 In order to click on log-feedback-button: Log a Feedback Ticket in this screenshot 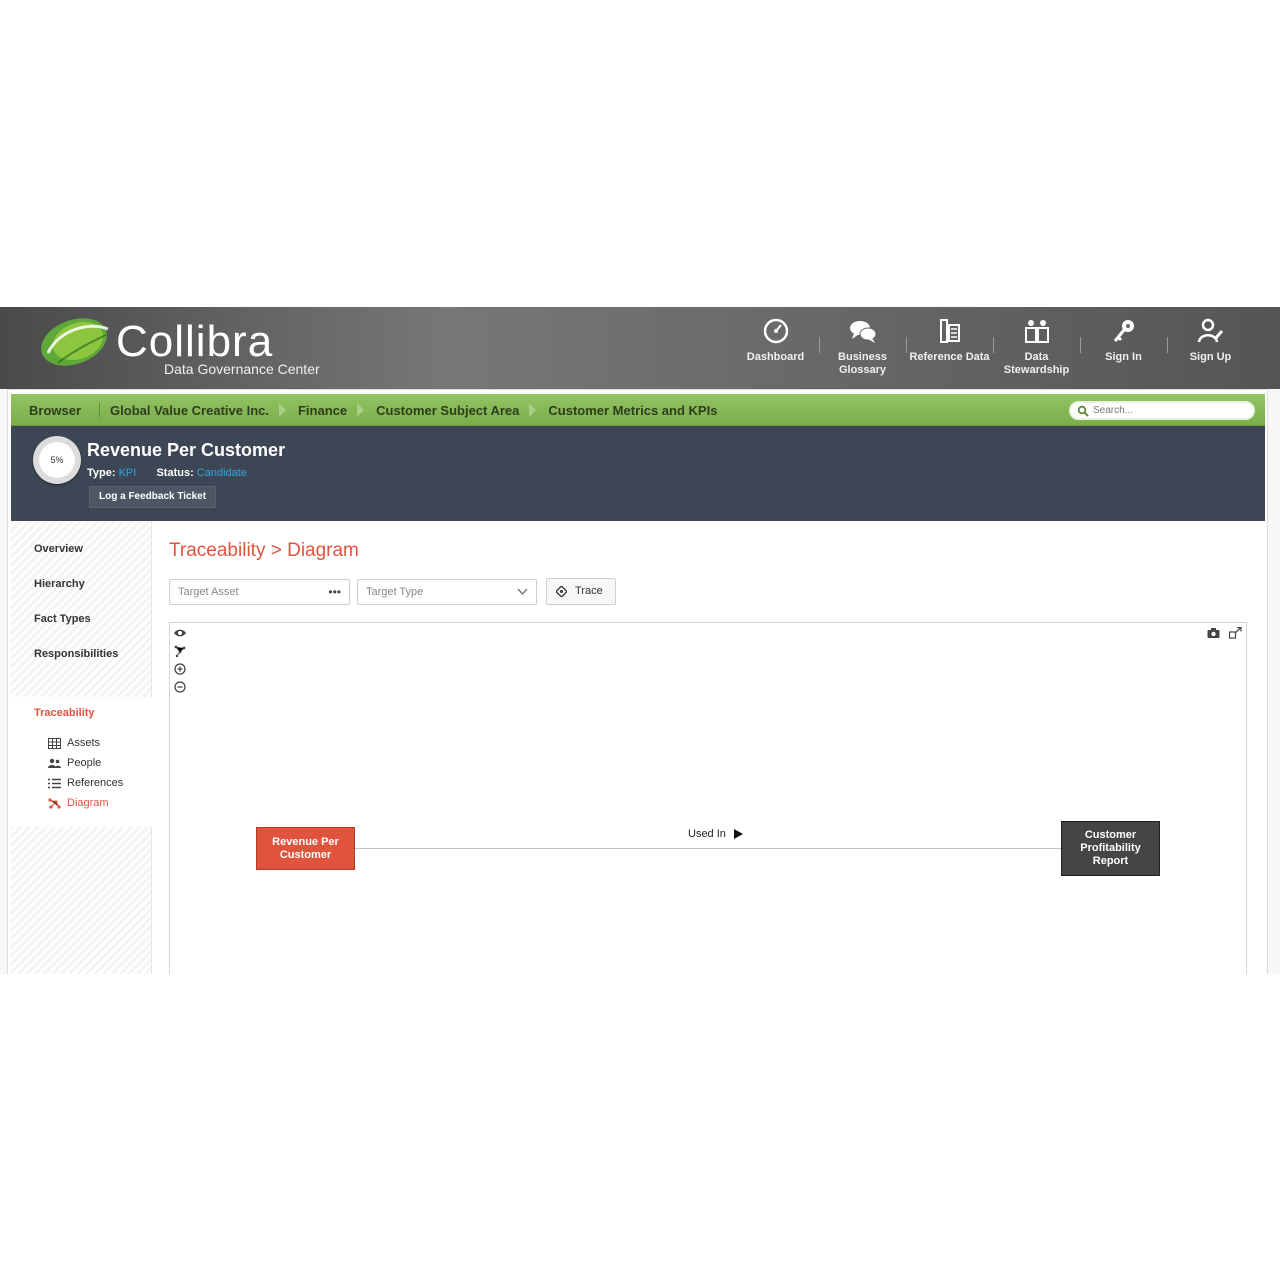, I will do `click(153, 497)`.